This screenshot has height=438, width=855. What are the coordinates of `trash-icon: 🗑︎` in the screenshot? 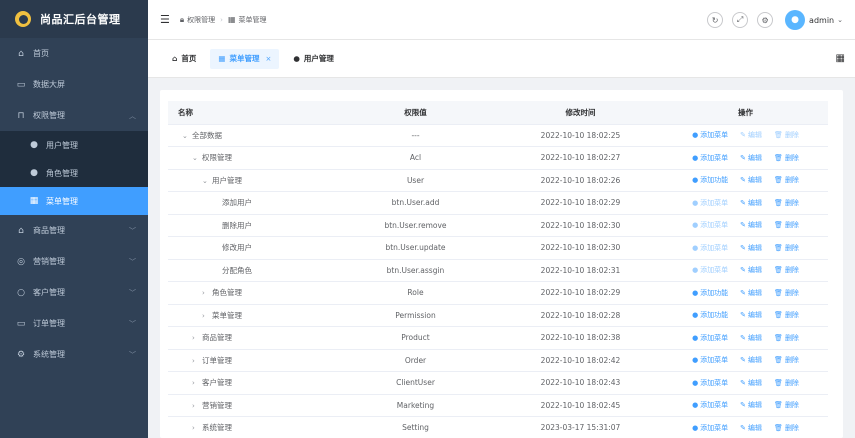 It's located at (778, 427).